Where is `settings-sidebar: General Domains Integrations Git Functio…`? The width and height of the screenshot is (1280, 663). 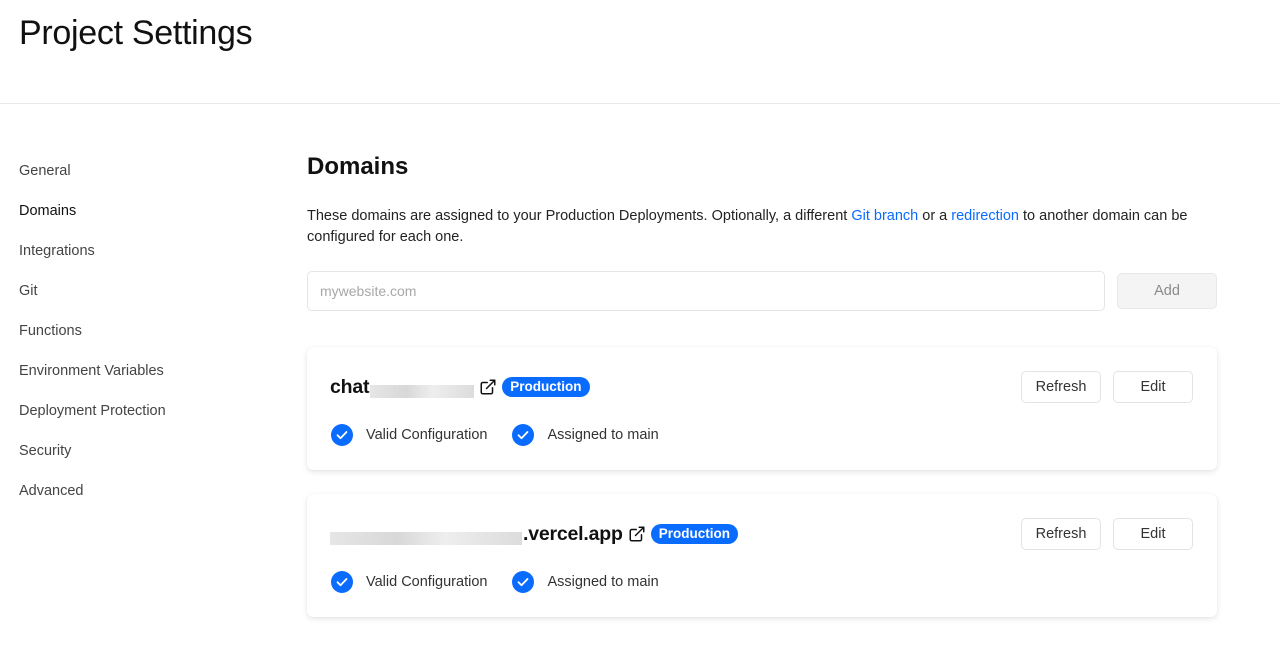
settings-sidebar: General Domains Integrations Git Functio… is located at coordinates (139, 331).